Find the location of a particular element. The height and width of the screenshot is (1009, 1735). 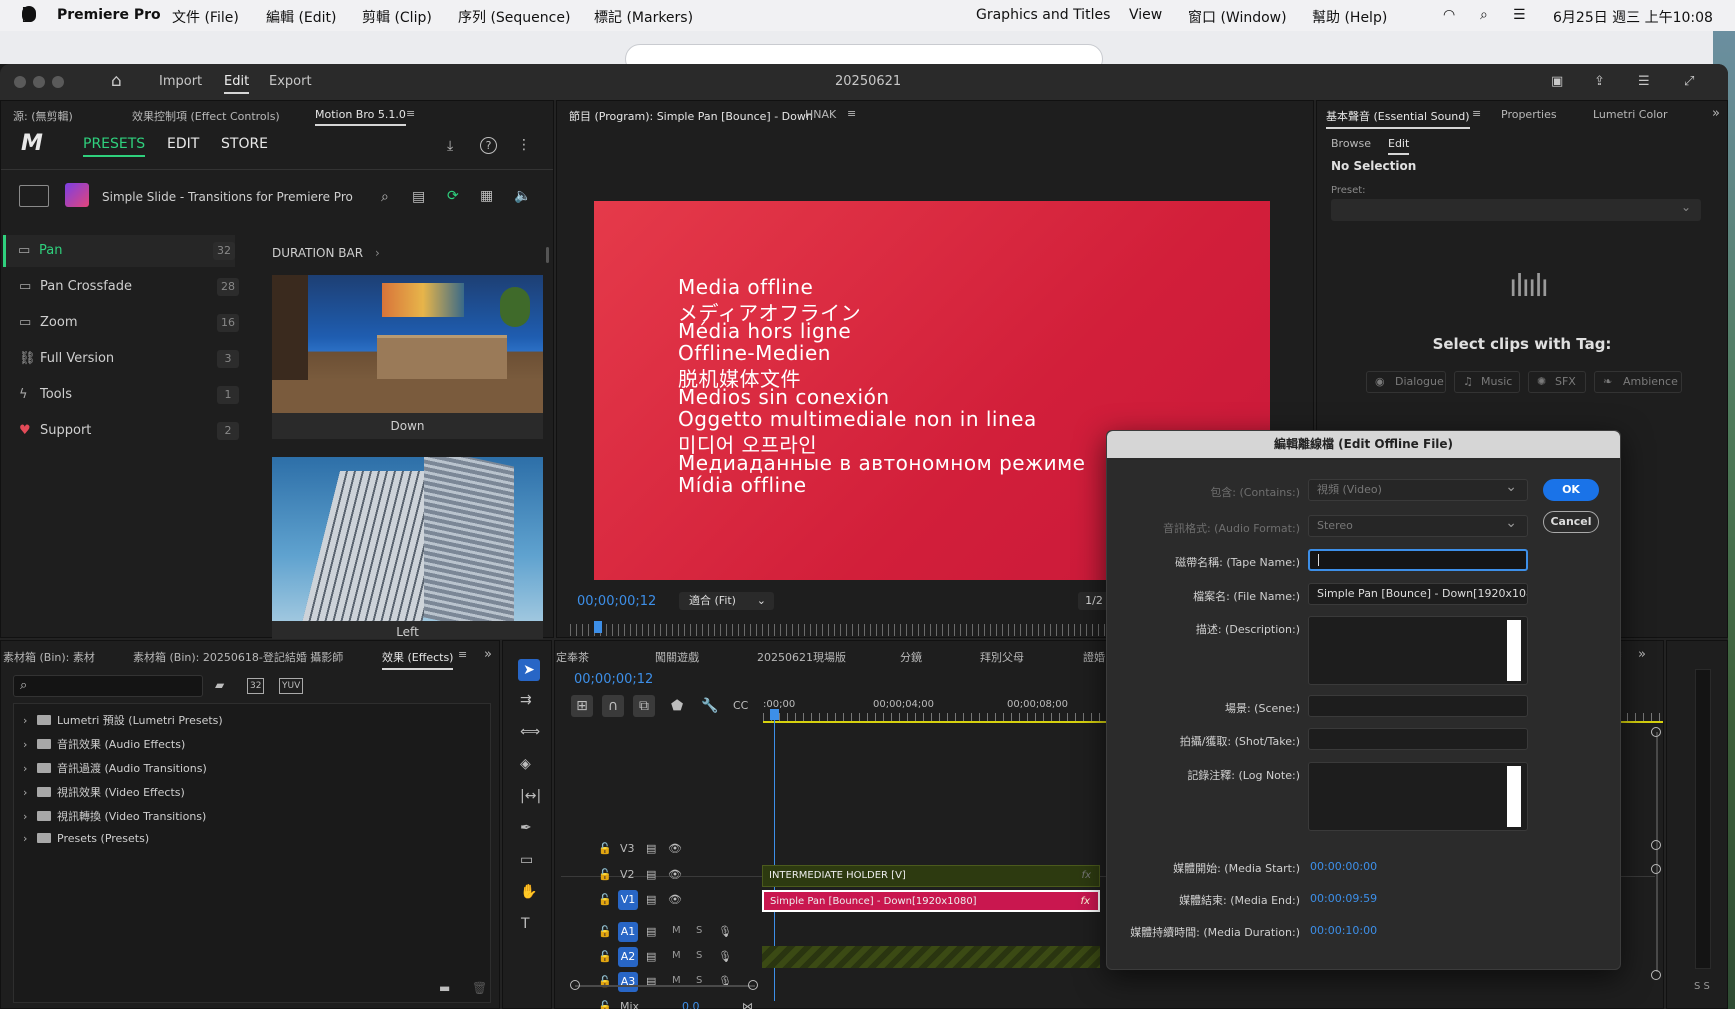

tree-item-audio-effects: › 音訊效果 (Audio Effects) is located at coordinates (104, 744).